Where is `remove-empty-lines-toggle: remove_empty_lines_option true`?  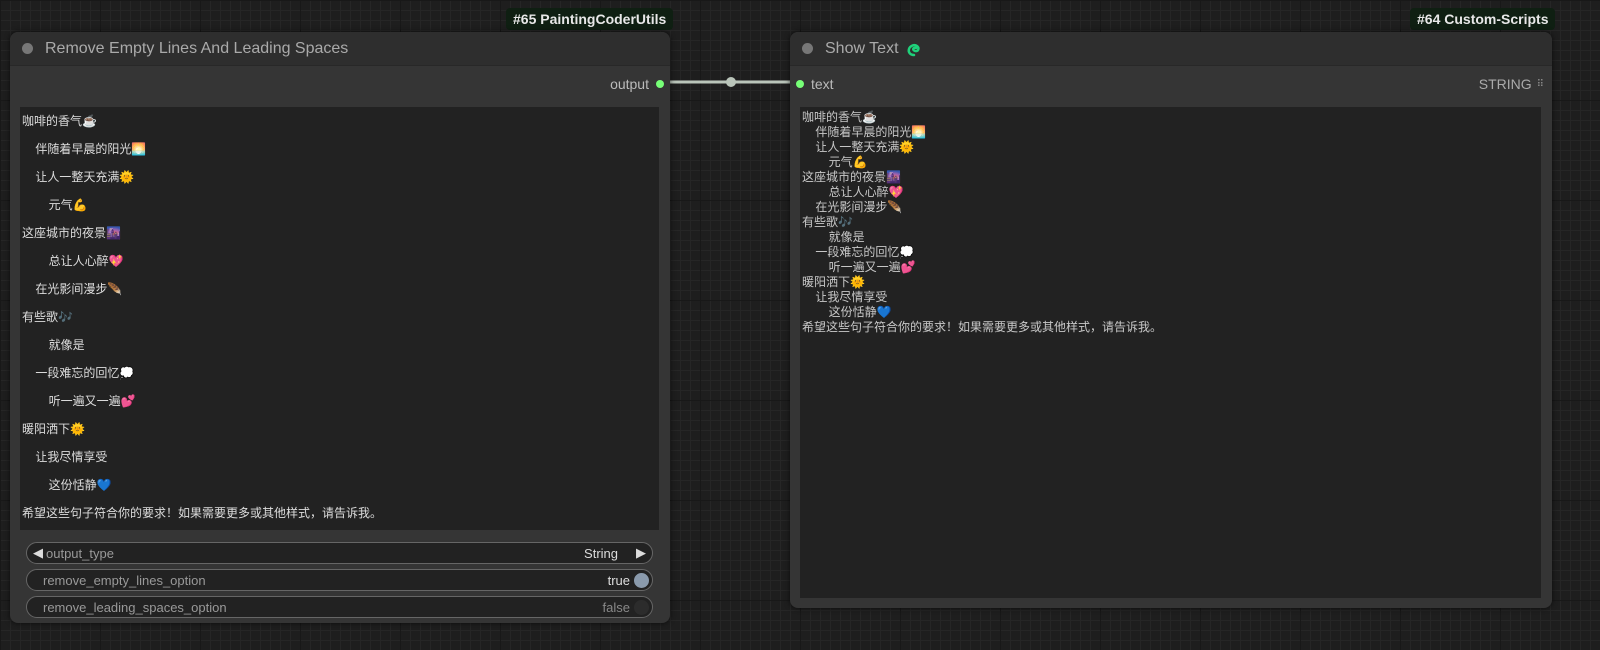 remove-empty-lines-toggle: remove_empty_lines_option true is located at coordinates (339, 580).